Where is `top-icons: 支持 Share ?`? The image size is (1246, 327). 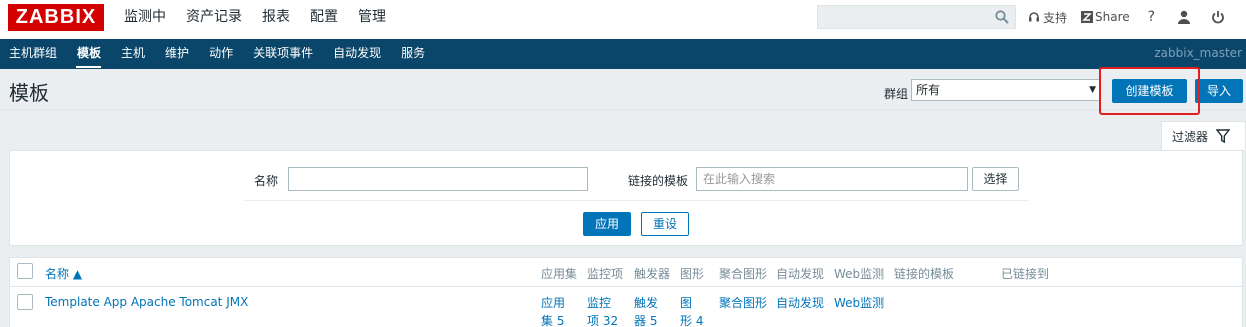
top-icons: 支持 Share ? is located at coordinates (1133, 17).